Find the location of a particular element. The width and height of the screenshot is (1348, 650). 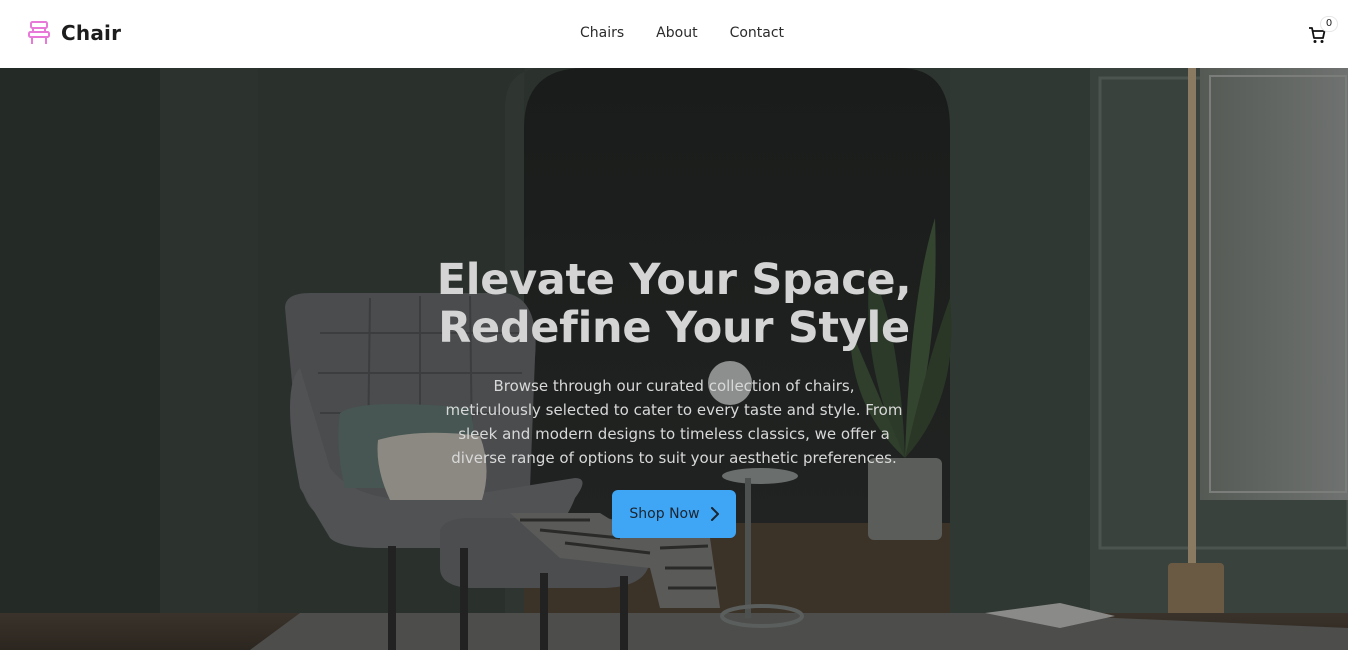

cart-button: 0 is located at coordinates (1322, 32).